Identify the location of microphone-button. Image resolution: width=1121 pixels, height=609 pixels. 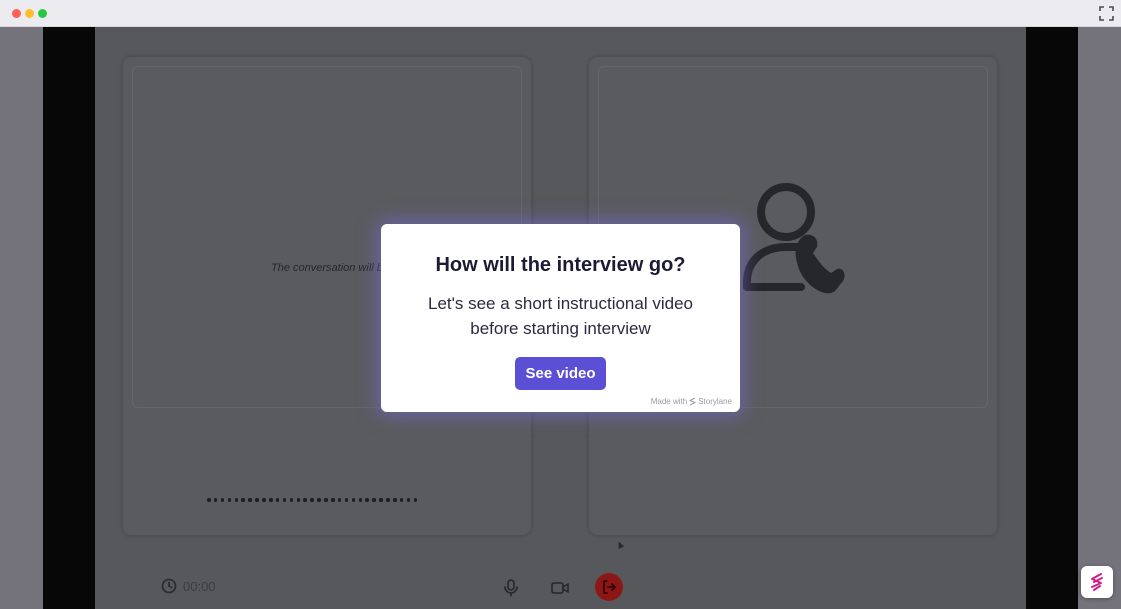
(511, 588).